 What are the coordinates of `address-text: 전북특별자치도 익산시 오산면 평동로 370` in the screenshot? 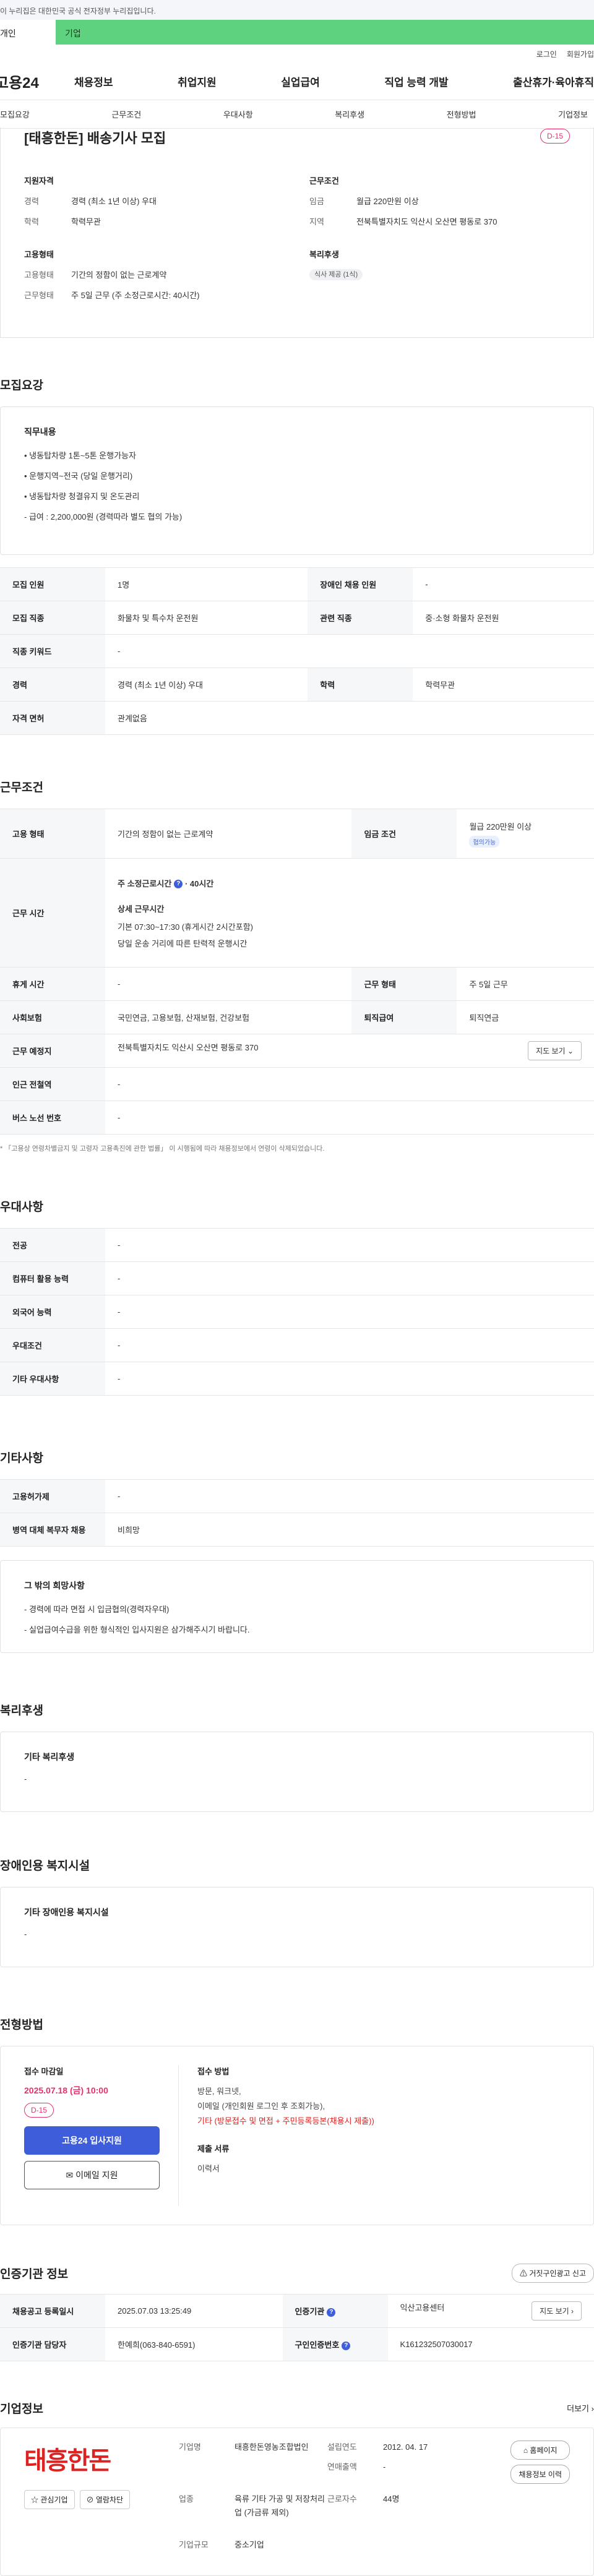 It's located at (189, 1047).